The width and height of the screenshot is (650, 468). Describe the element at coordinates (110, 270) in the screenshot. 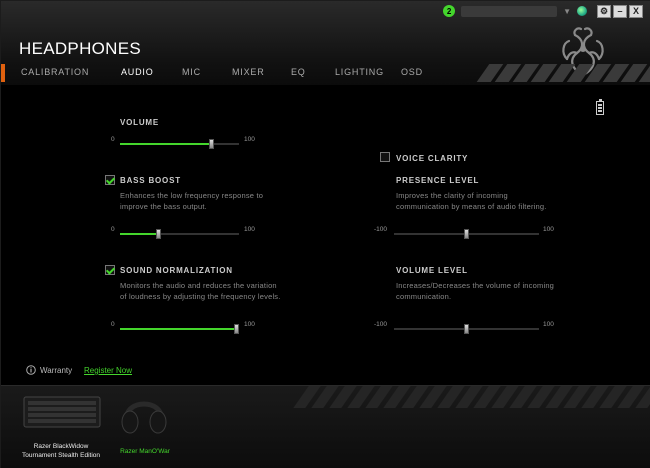

I see `sound-normalization-checkbox` at that location.